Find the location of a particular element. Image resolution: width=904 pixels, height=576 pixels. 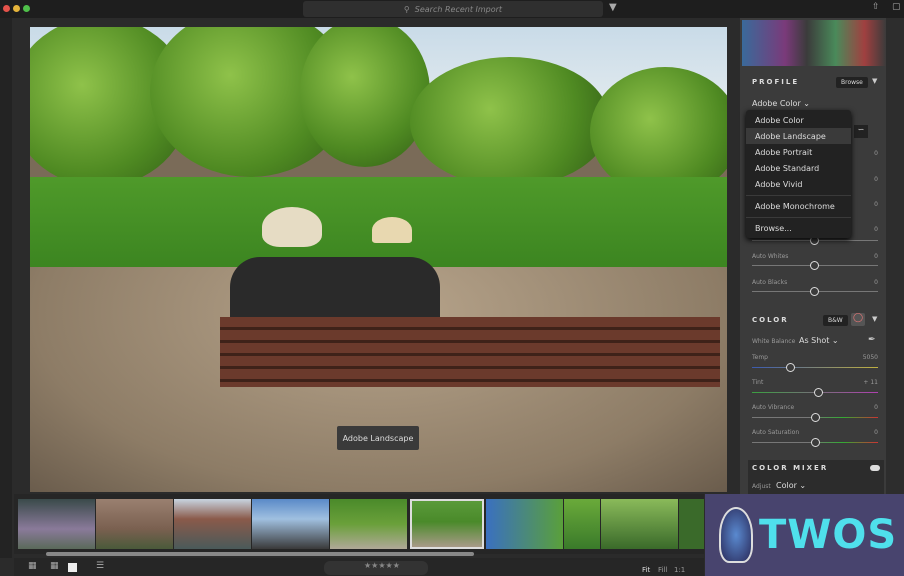

color-wheel-icon: ◯ is located at coordinates (858, 319).